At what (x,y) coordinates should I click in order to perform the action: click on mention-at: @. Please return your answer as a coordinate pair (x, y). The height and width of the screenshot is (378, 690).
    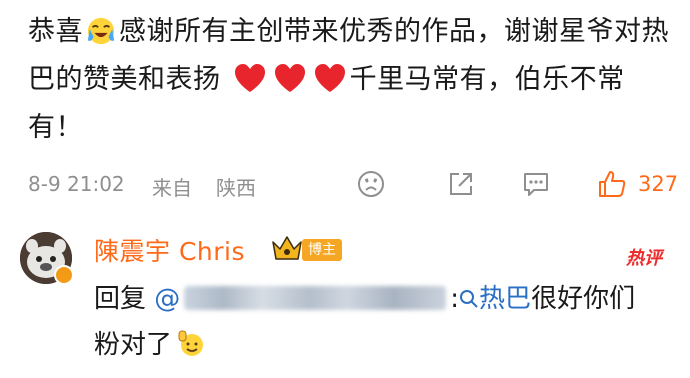
    Looking at the image, I should click on (167, 299).